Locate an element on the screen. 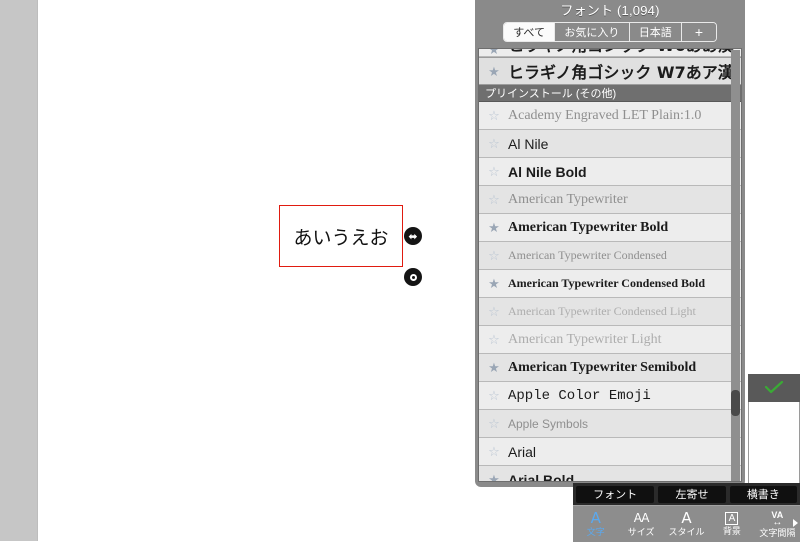  font-name-label: Al Nile Bold is located at coordinates (547, 171).